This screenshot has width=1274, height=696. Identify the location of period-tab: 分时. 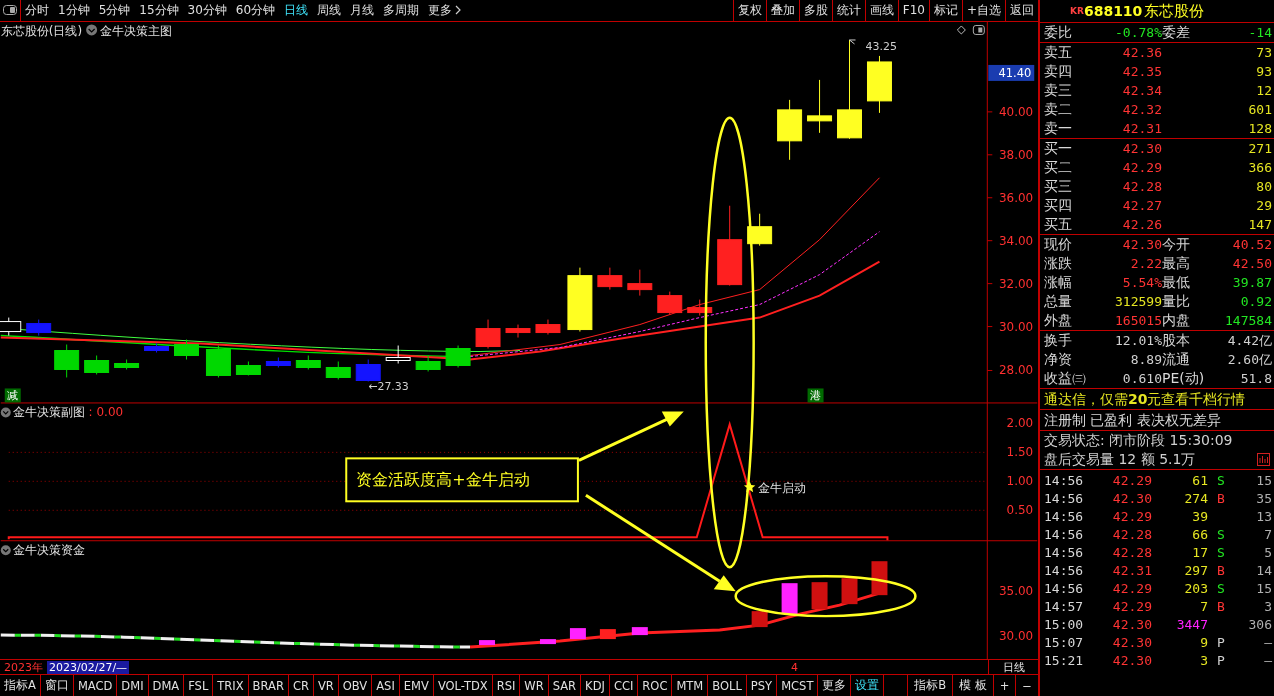
(37, 10).